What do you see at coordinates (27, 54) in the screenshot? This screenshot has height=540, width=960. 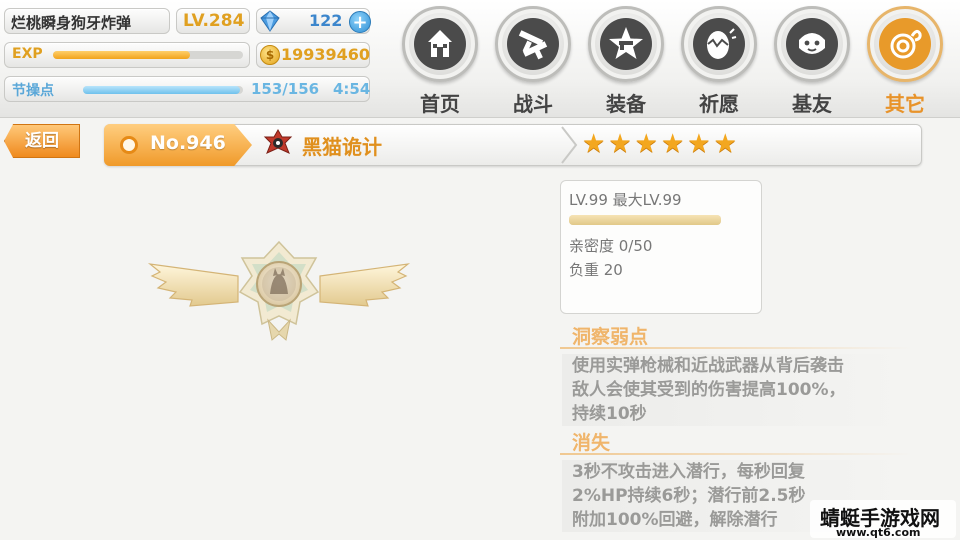 I see `exp-label: EXP` at bounding box center [27, 54].